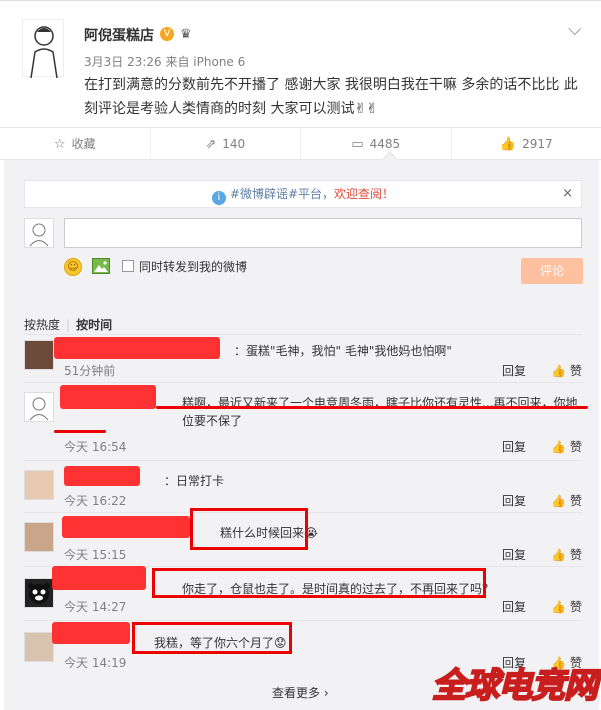  Describe the element at coordinates (95, 663) in the screenshot. I see `comment-time: 今天 14:19` at that location.